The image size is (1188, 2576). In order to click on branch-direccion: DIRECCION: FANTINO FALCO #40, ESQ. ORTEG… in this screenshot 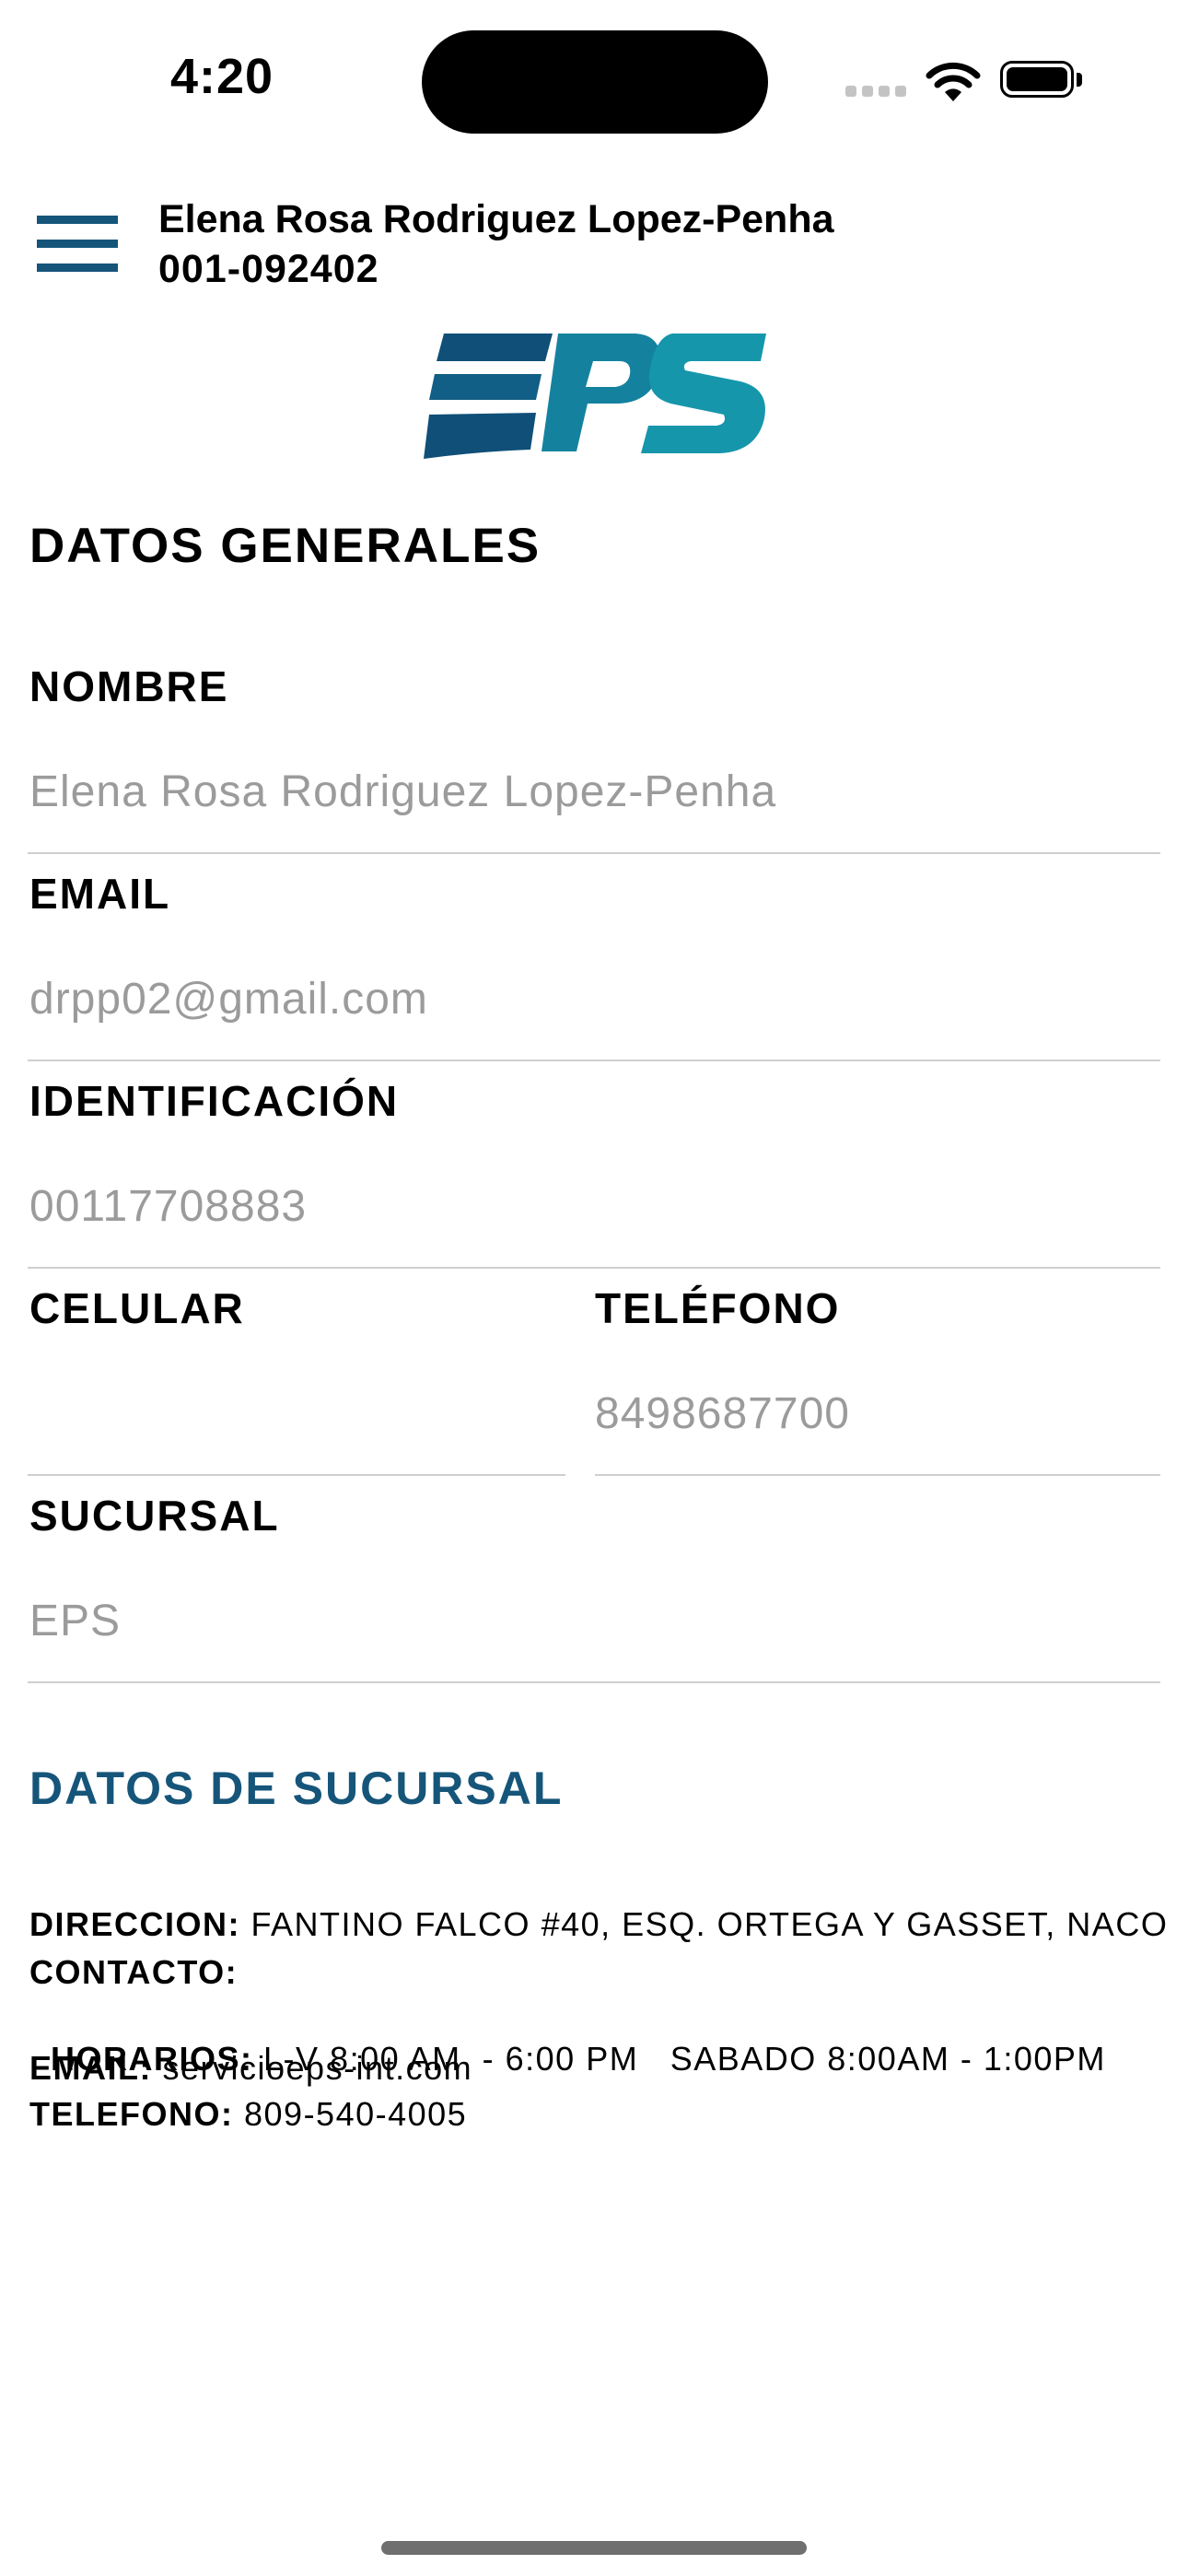, I will do `click(598, 1924)`.